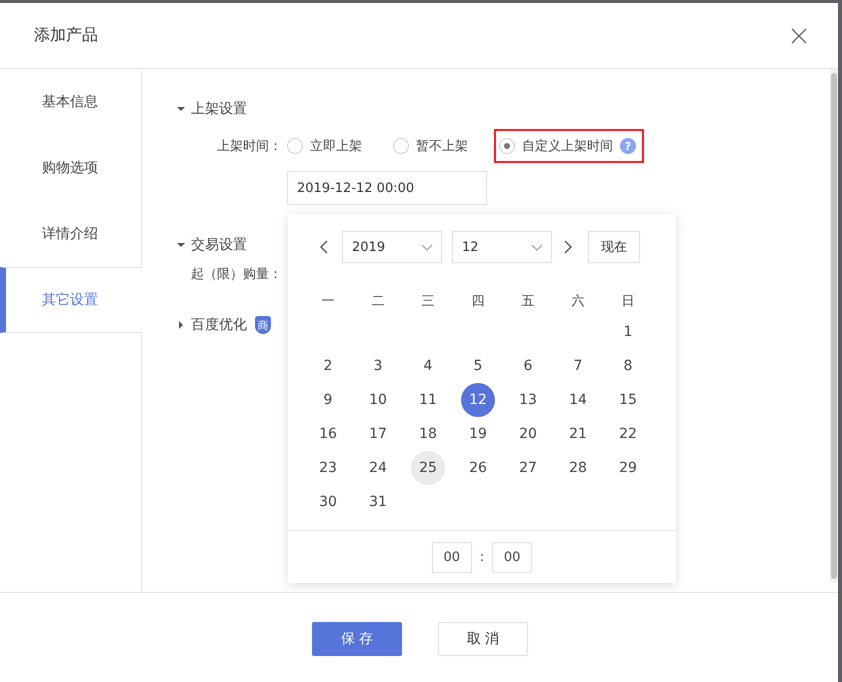 The width and height of the screenshot is (842, 682). What do you see at coordinates (567, 146) in the screenshot?
I see `radio-label: 自定义上架时间` at bounding box center [567, 146].